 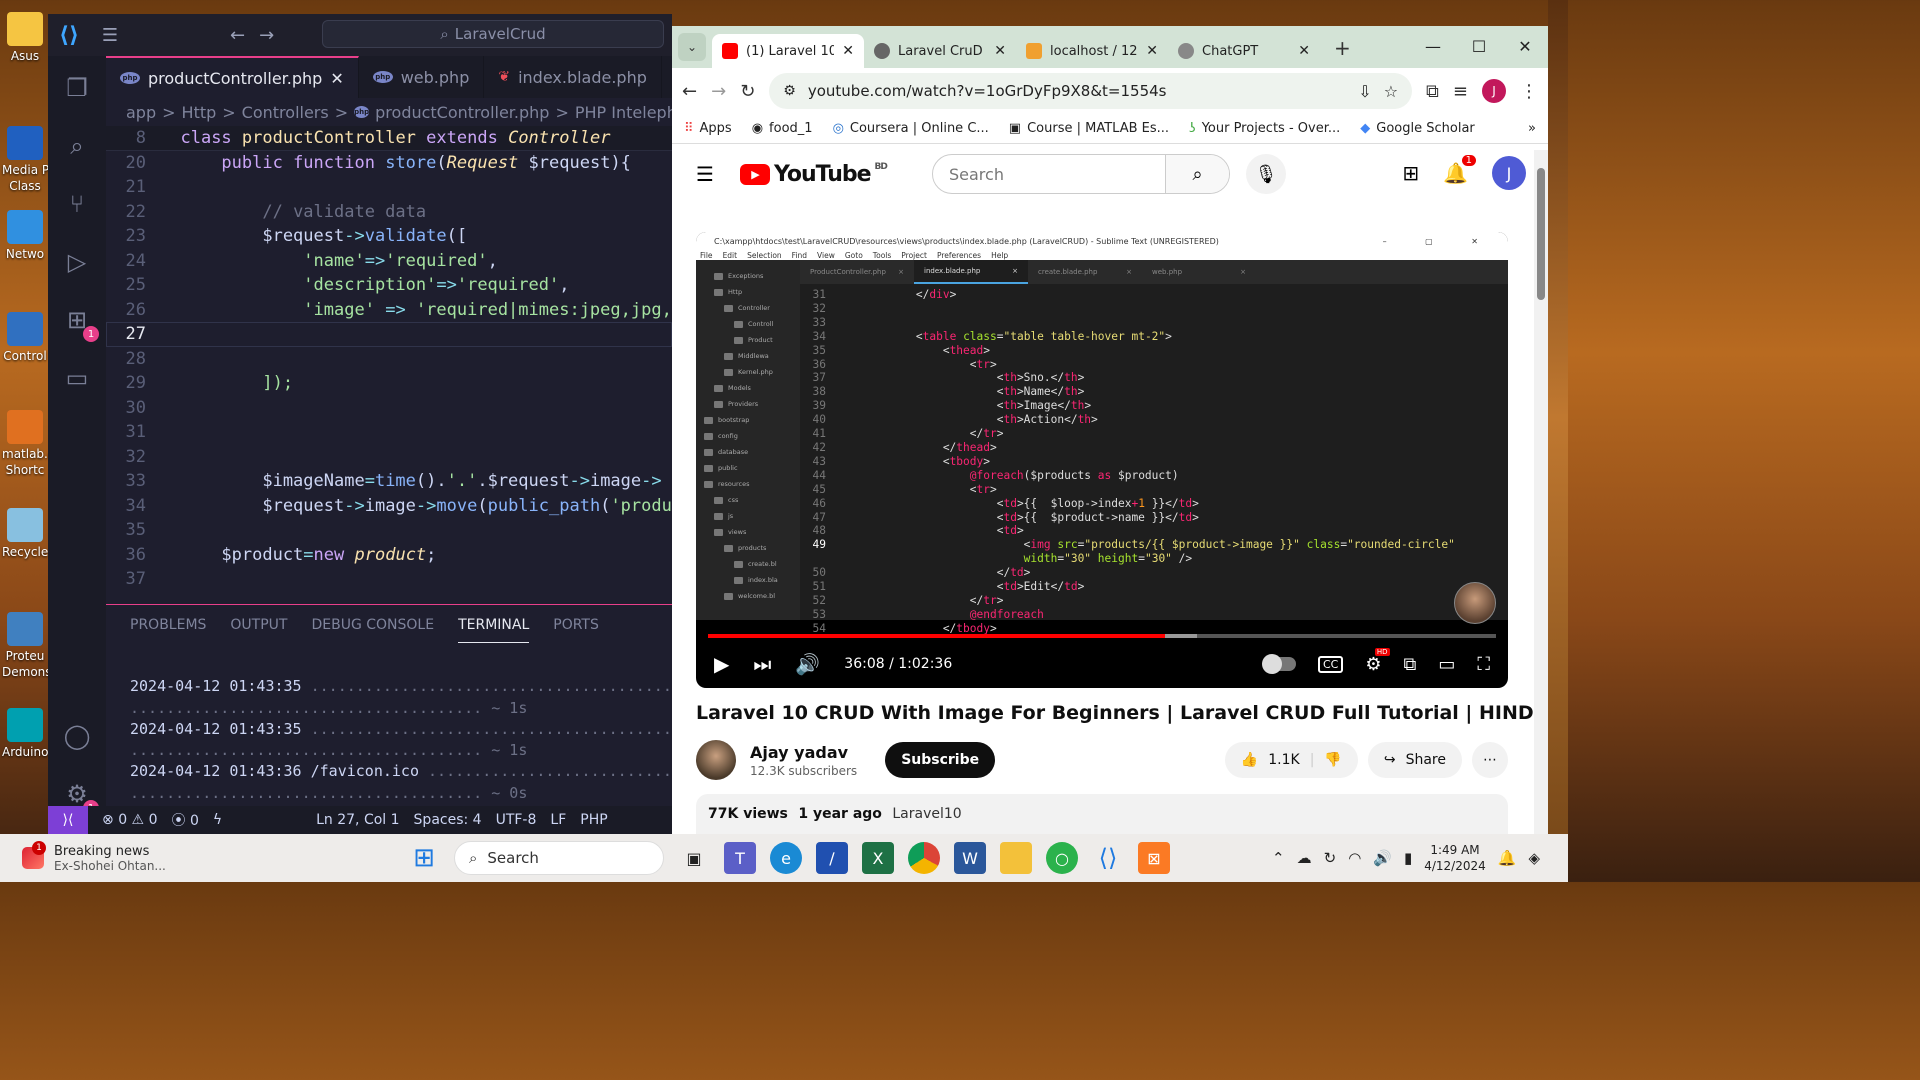 What do you see at coordinates (493, 34) in the screenshot?
I see `command-center-search: ⌕ LaravelCrud` at bounding box center [493, 34].